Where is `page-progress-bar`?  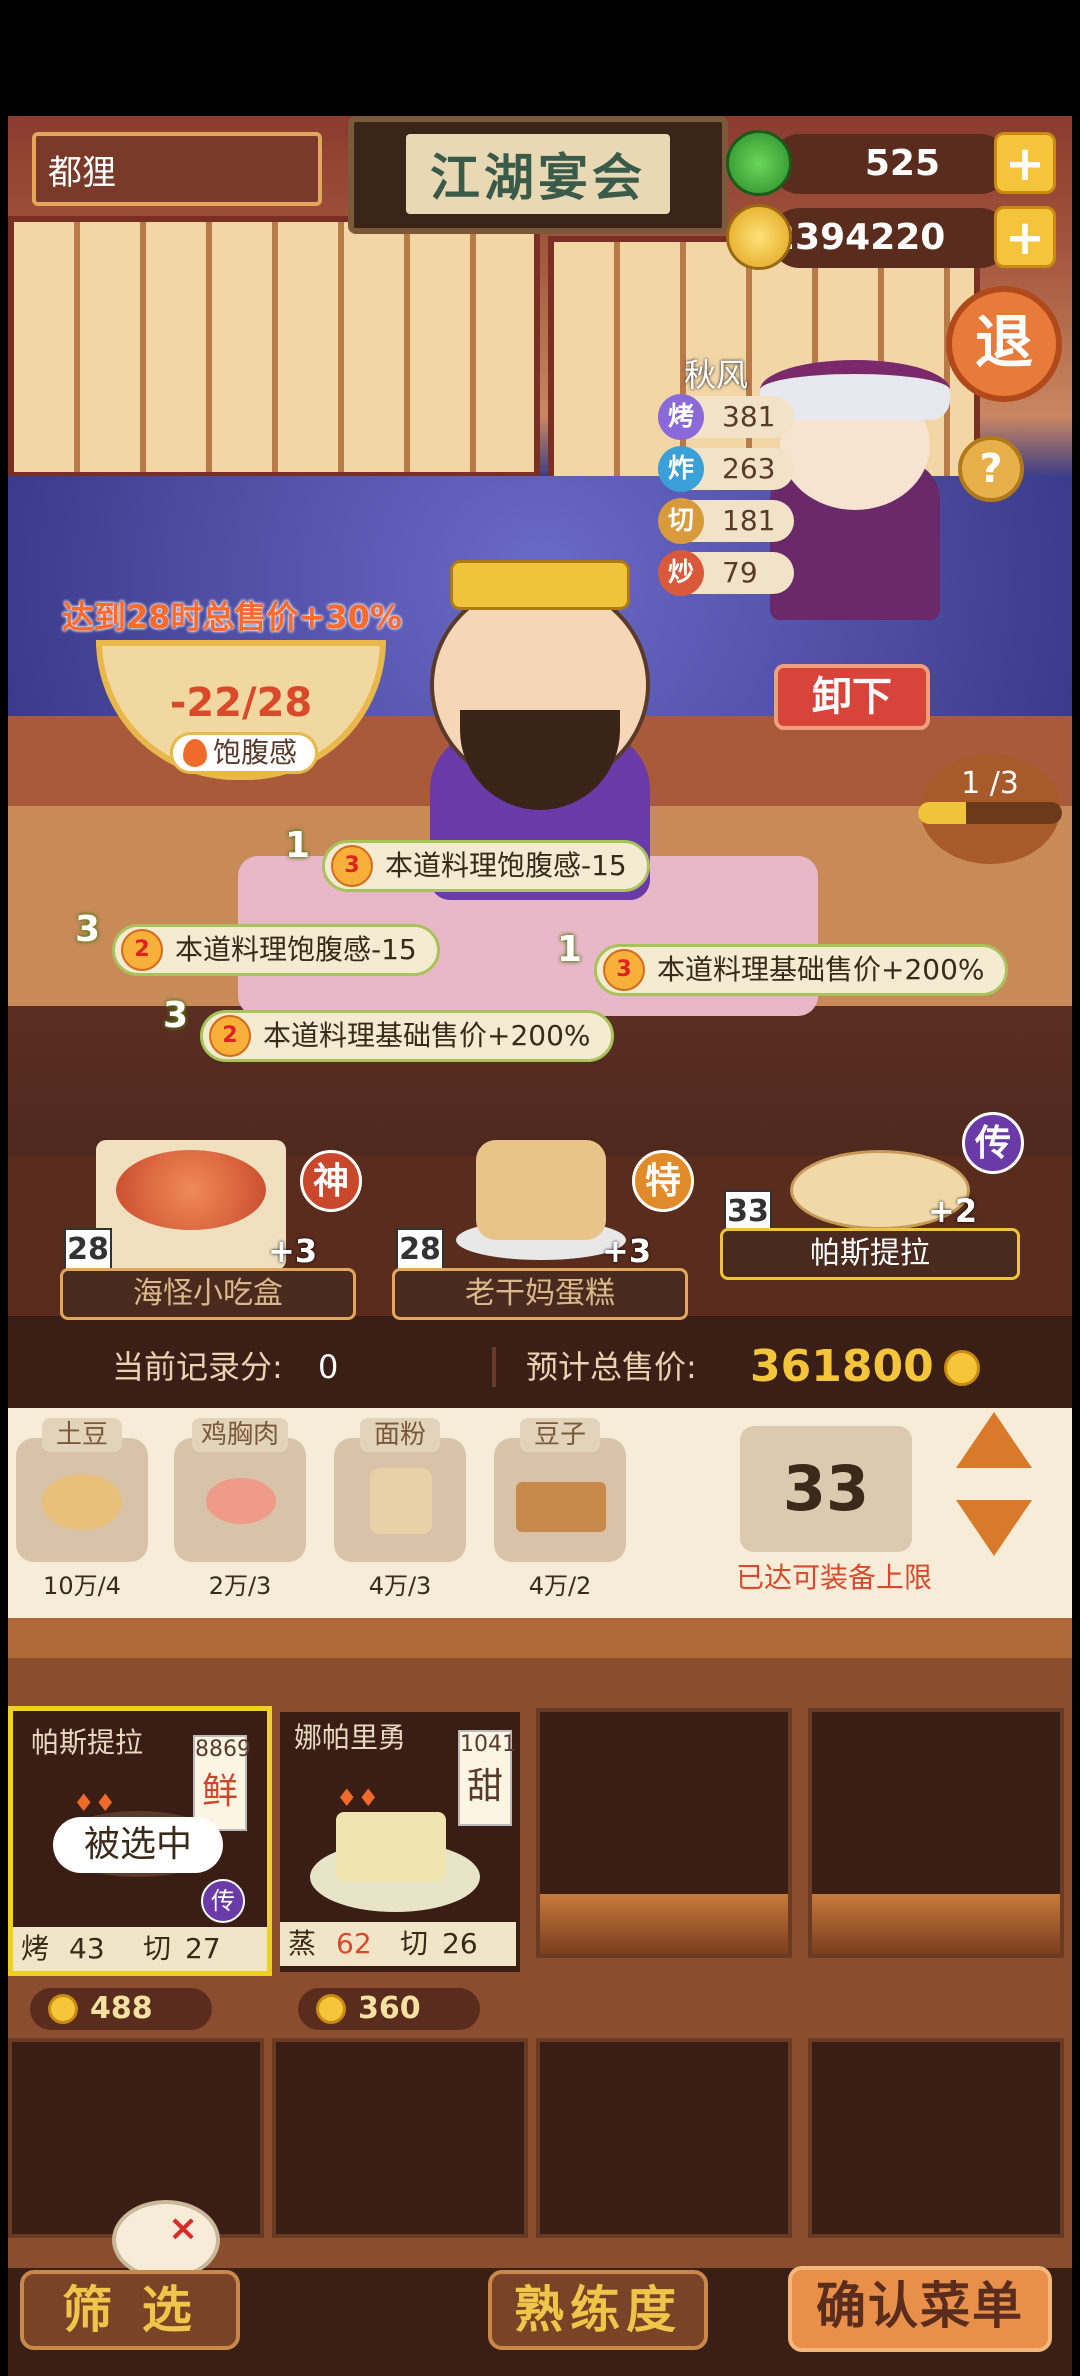
page-progress-bar is located at coordinates (990, 813).